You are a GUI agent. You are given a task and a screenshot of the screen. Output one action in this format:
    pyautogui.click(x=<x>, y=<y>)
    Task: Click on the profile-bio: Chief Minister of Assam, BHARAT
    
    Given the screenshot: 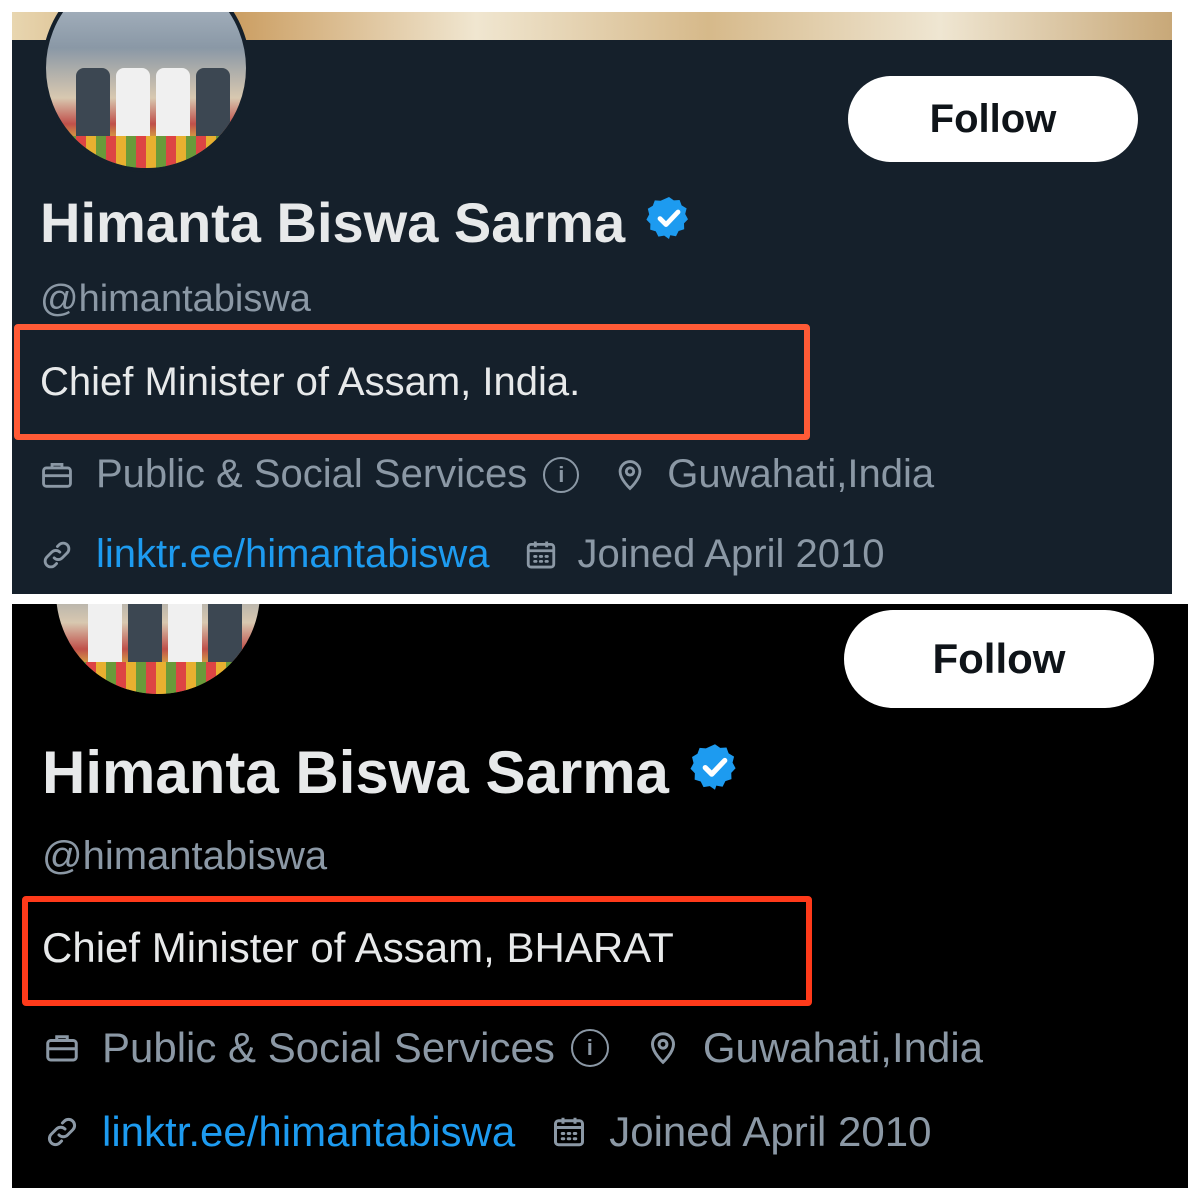 What is the action you would take?
    pyautogui.click(x=358, y=947)
    